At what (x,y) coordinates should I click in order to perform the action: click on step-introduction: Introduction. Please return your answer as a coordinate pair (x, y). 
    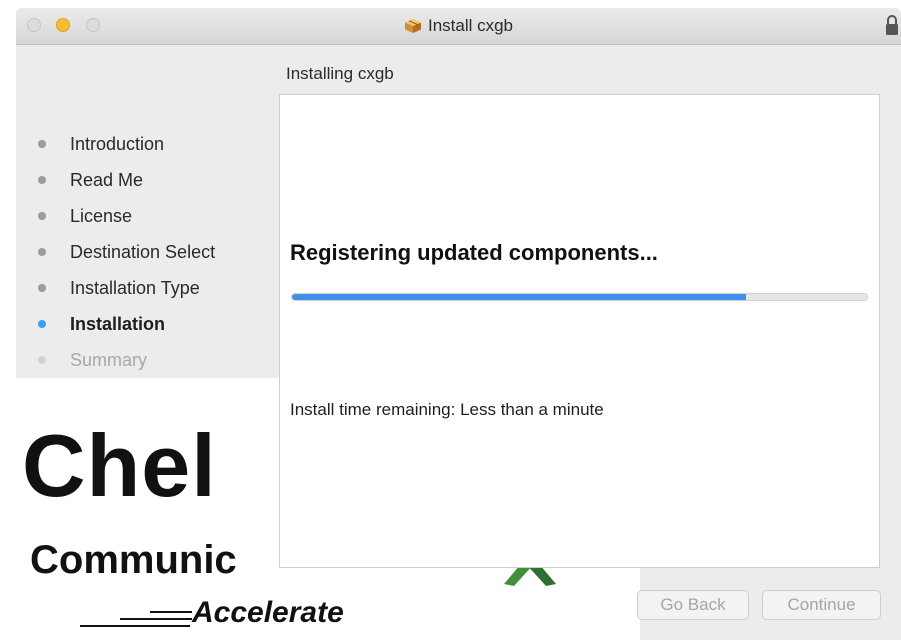
    Looking at the image, I should click on (126, 144).